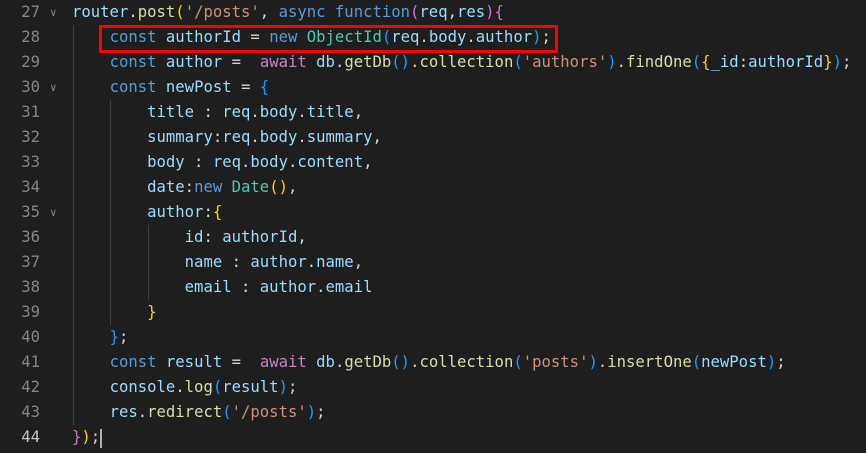  What do you see at coordinates (142, 387) in the screenshot?
I see `code-token: console` at bounding box center [142, 387].